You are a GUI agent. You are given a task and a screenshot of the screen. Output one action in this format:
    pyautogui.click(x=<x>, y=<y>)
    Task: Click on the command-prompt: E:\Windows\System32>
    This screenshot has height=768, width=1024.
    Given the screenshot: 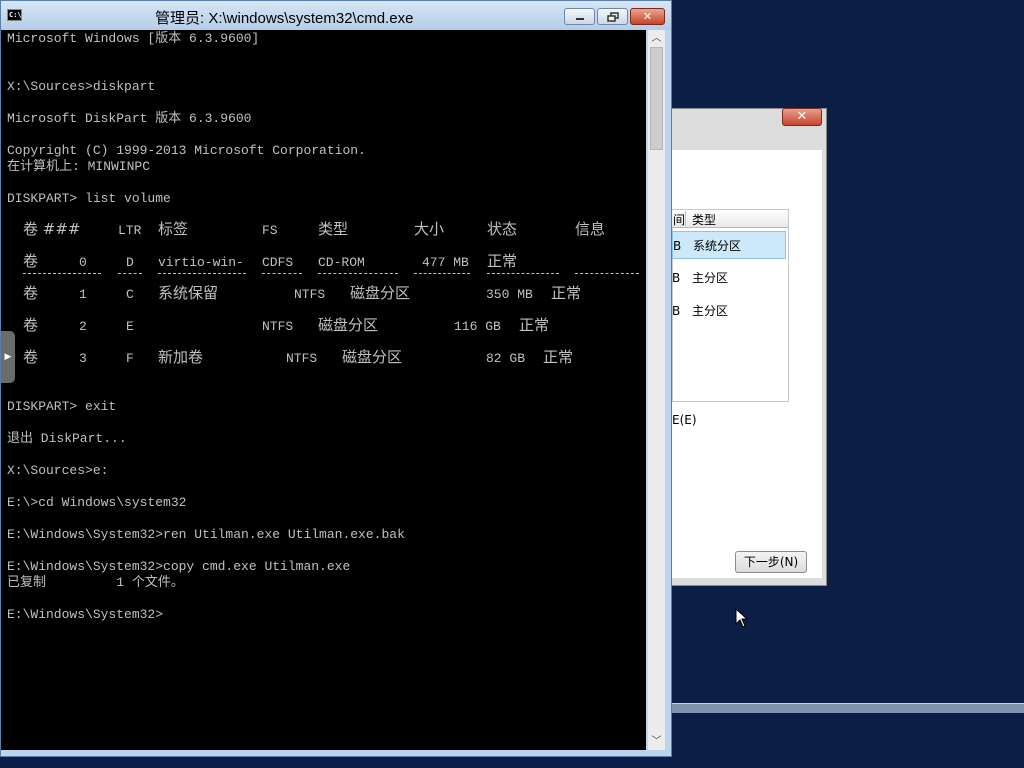 What is the action you would take?
    pyautogui.click(x=85, y=615)
    